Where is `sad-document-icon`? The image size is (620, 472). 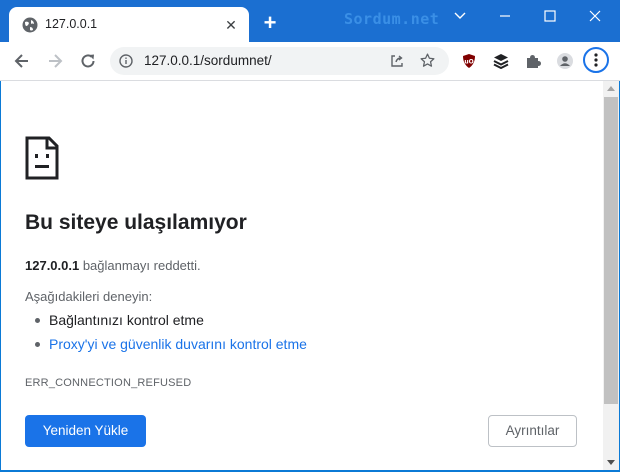 sad-document-icon is located at coordinates (42, 158).